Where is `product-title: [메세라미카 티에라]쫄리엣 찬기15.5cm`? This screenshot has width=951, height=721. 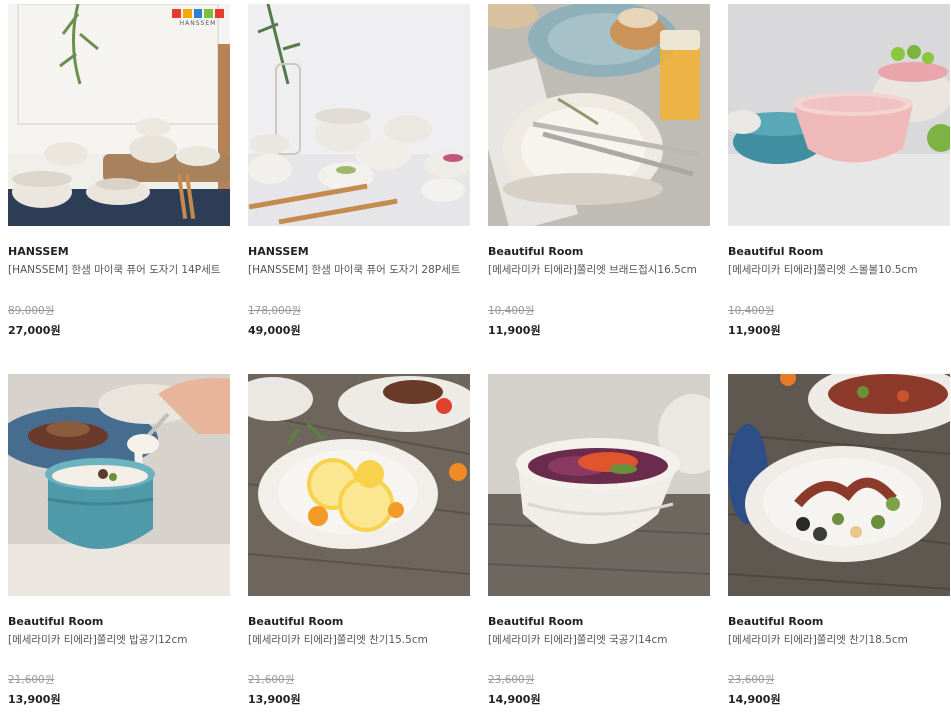
product-title: [메세라미카 티에라]쫄리엣 찬기15.5cm is located at coordinates (359, 640).